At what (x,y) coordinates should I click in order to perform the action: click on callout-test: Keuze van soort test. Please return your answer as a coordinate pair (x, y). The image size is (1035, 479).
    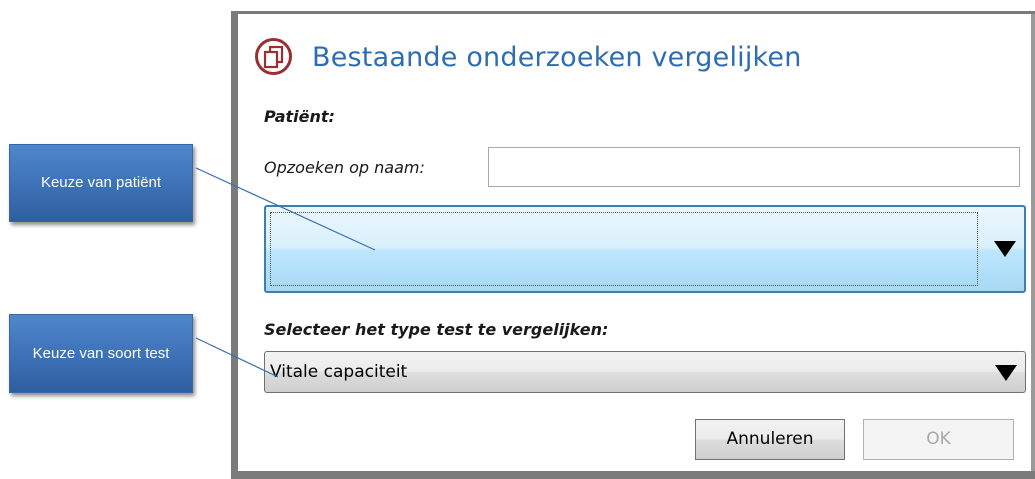
    Looking at the image, I should click on (101, 353).